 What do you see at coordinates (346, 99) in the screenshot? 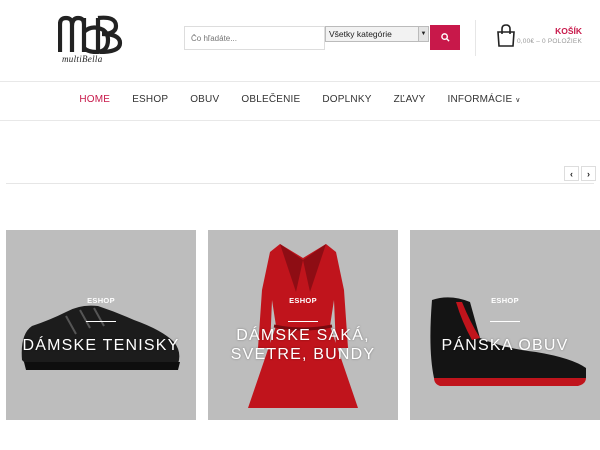
I see `nav-item-doplnky: DOPLNKY` at bounding box center [346, 99].